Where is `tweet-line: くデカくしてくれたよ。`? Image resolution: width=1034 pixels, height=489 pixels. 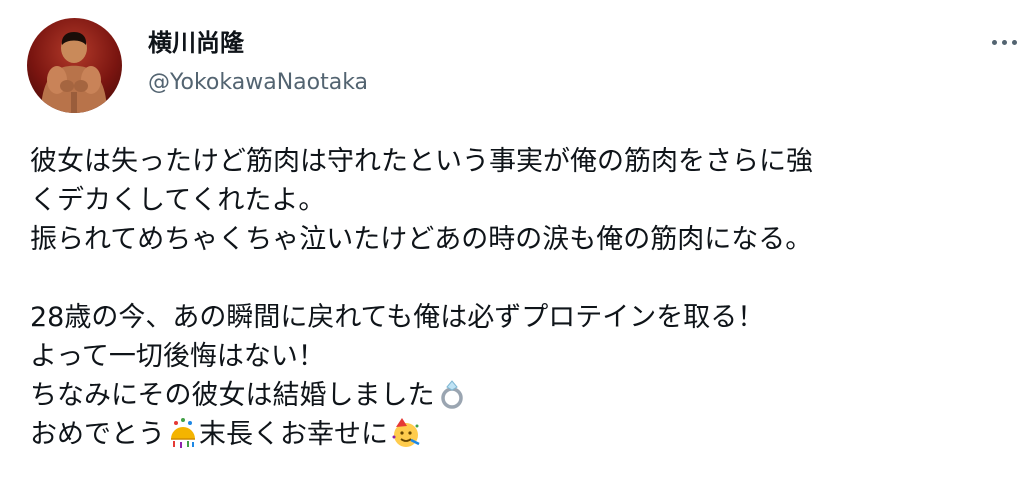 tweet-line: くデカくしてくれたよ。 is located at coordinates (178, 200).